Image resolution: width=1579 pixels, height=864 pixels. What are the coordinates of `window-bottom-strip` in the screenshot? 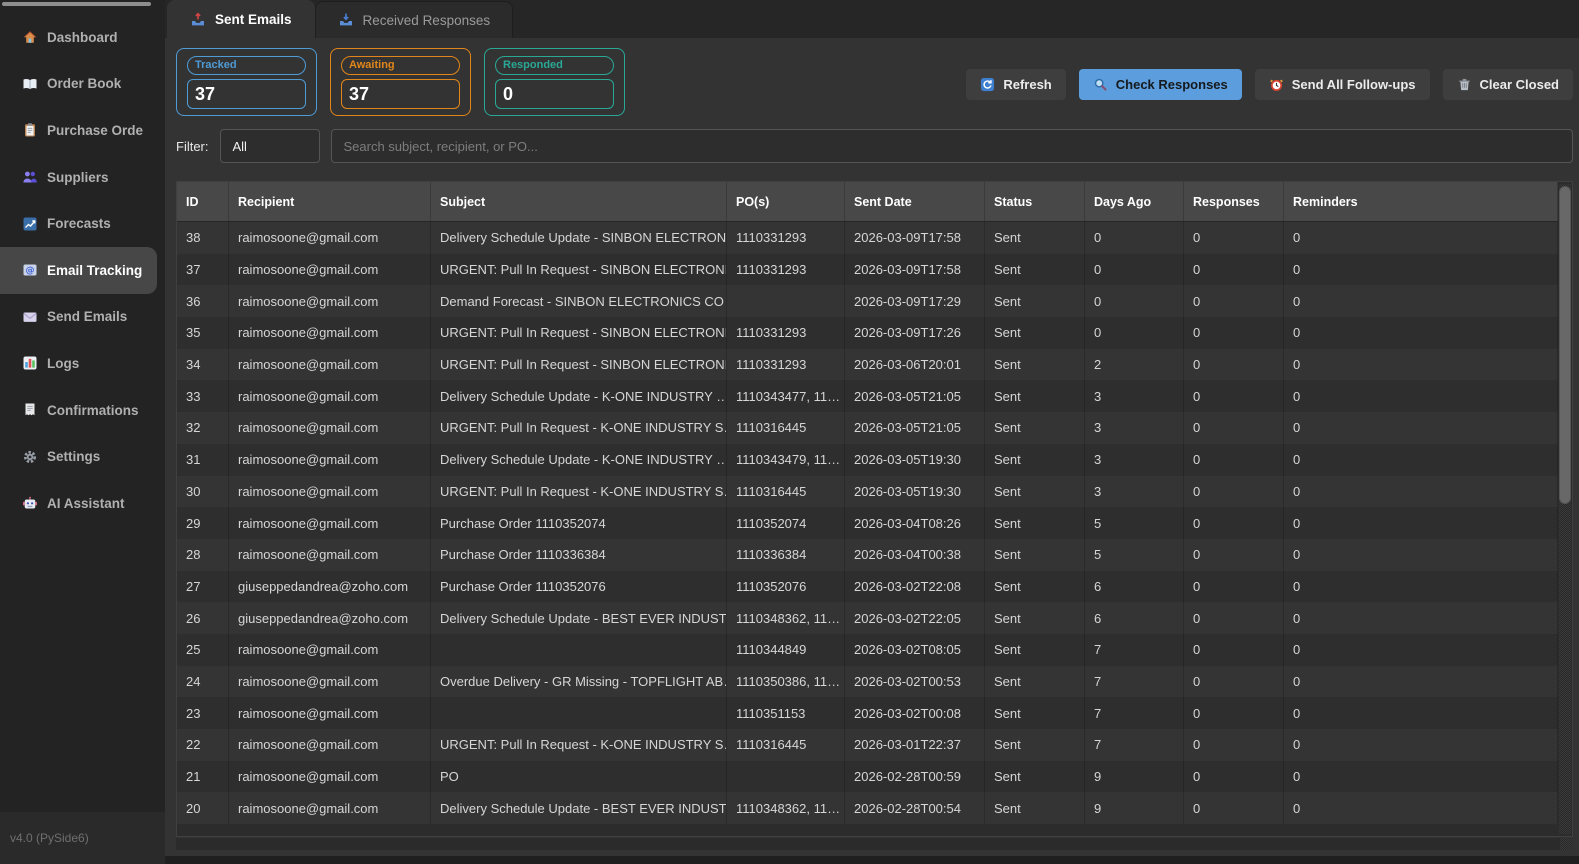 It's located at (872, 860).